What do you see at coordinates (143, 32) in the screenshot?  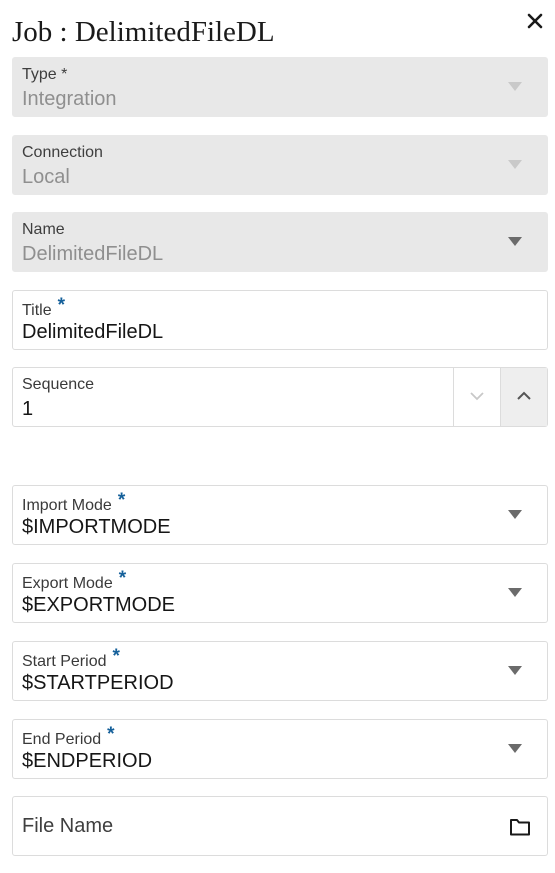 I see `page-title: Job : DelimitedFileDL` at bounding box center [143, 32].